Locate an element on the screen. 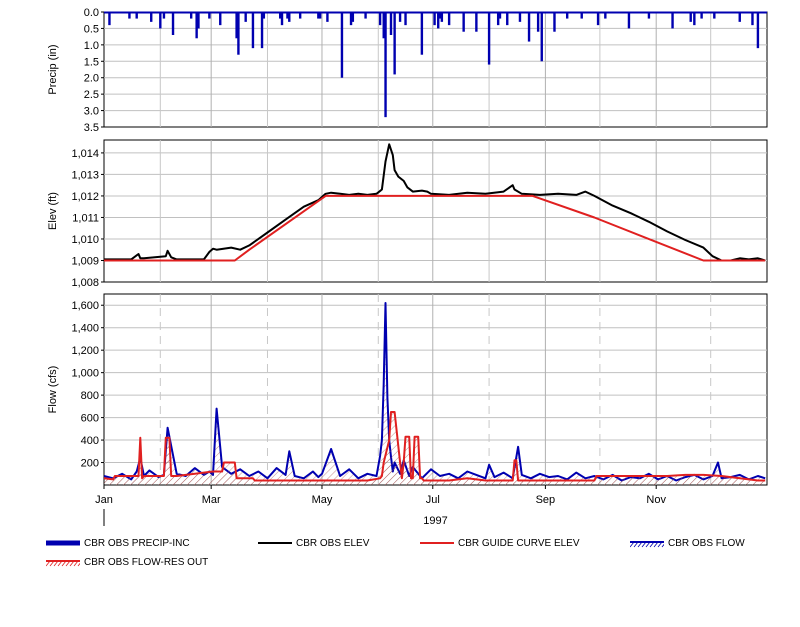 The height and width of the screenshot is (627, 800). y-tick-label: 1,014 is located at coordinates (85, 154).